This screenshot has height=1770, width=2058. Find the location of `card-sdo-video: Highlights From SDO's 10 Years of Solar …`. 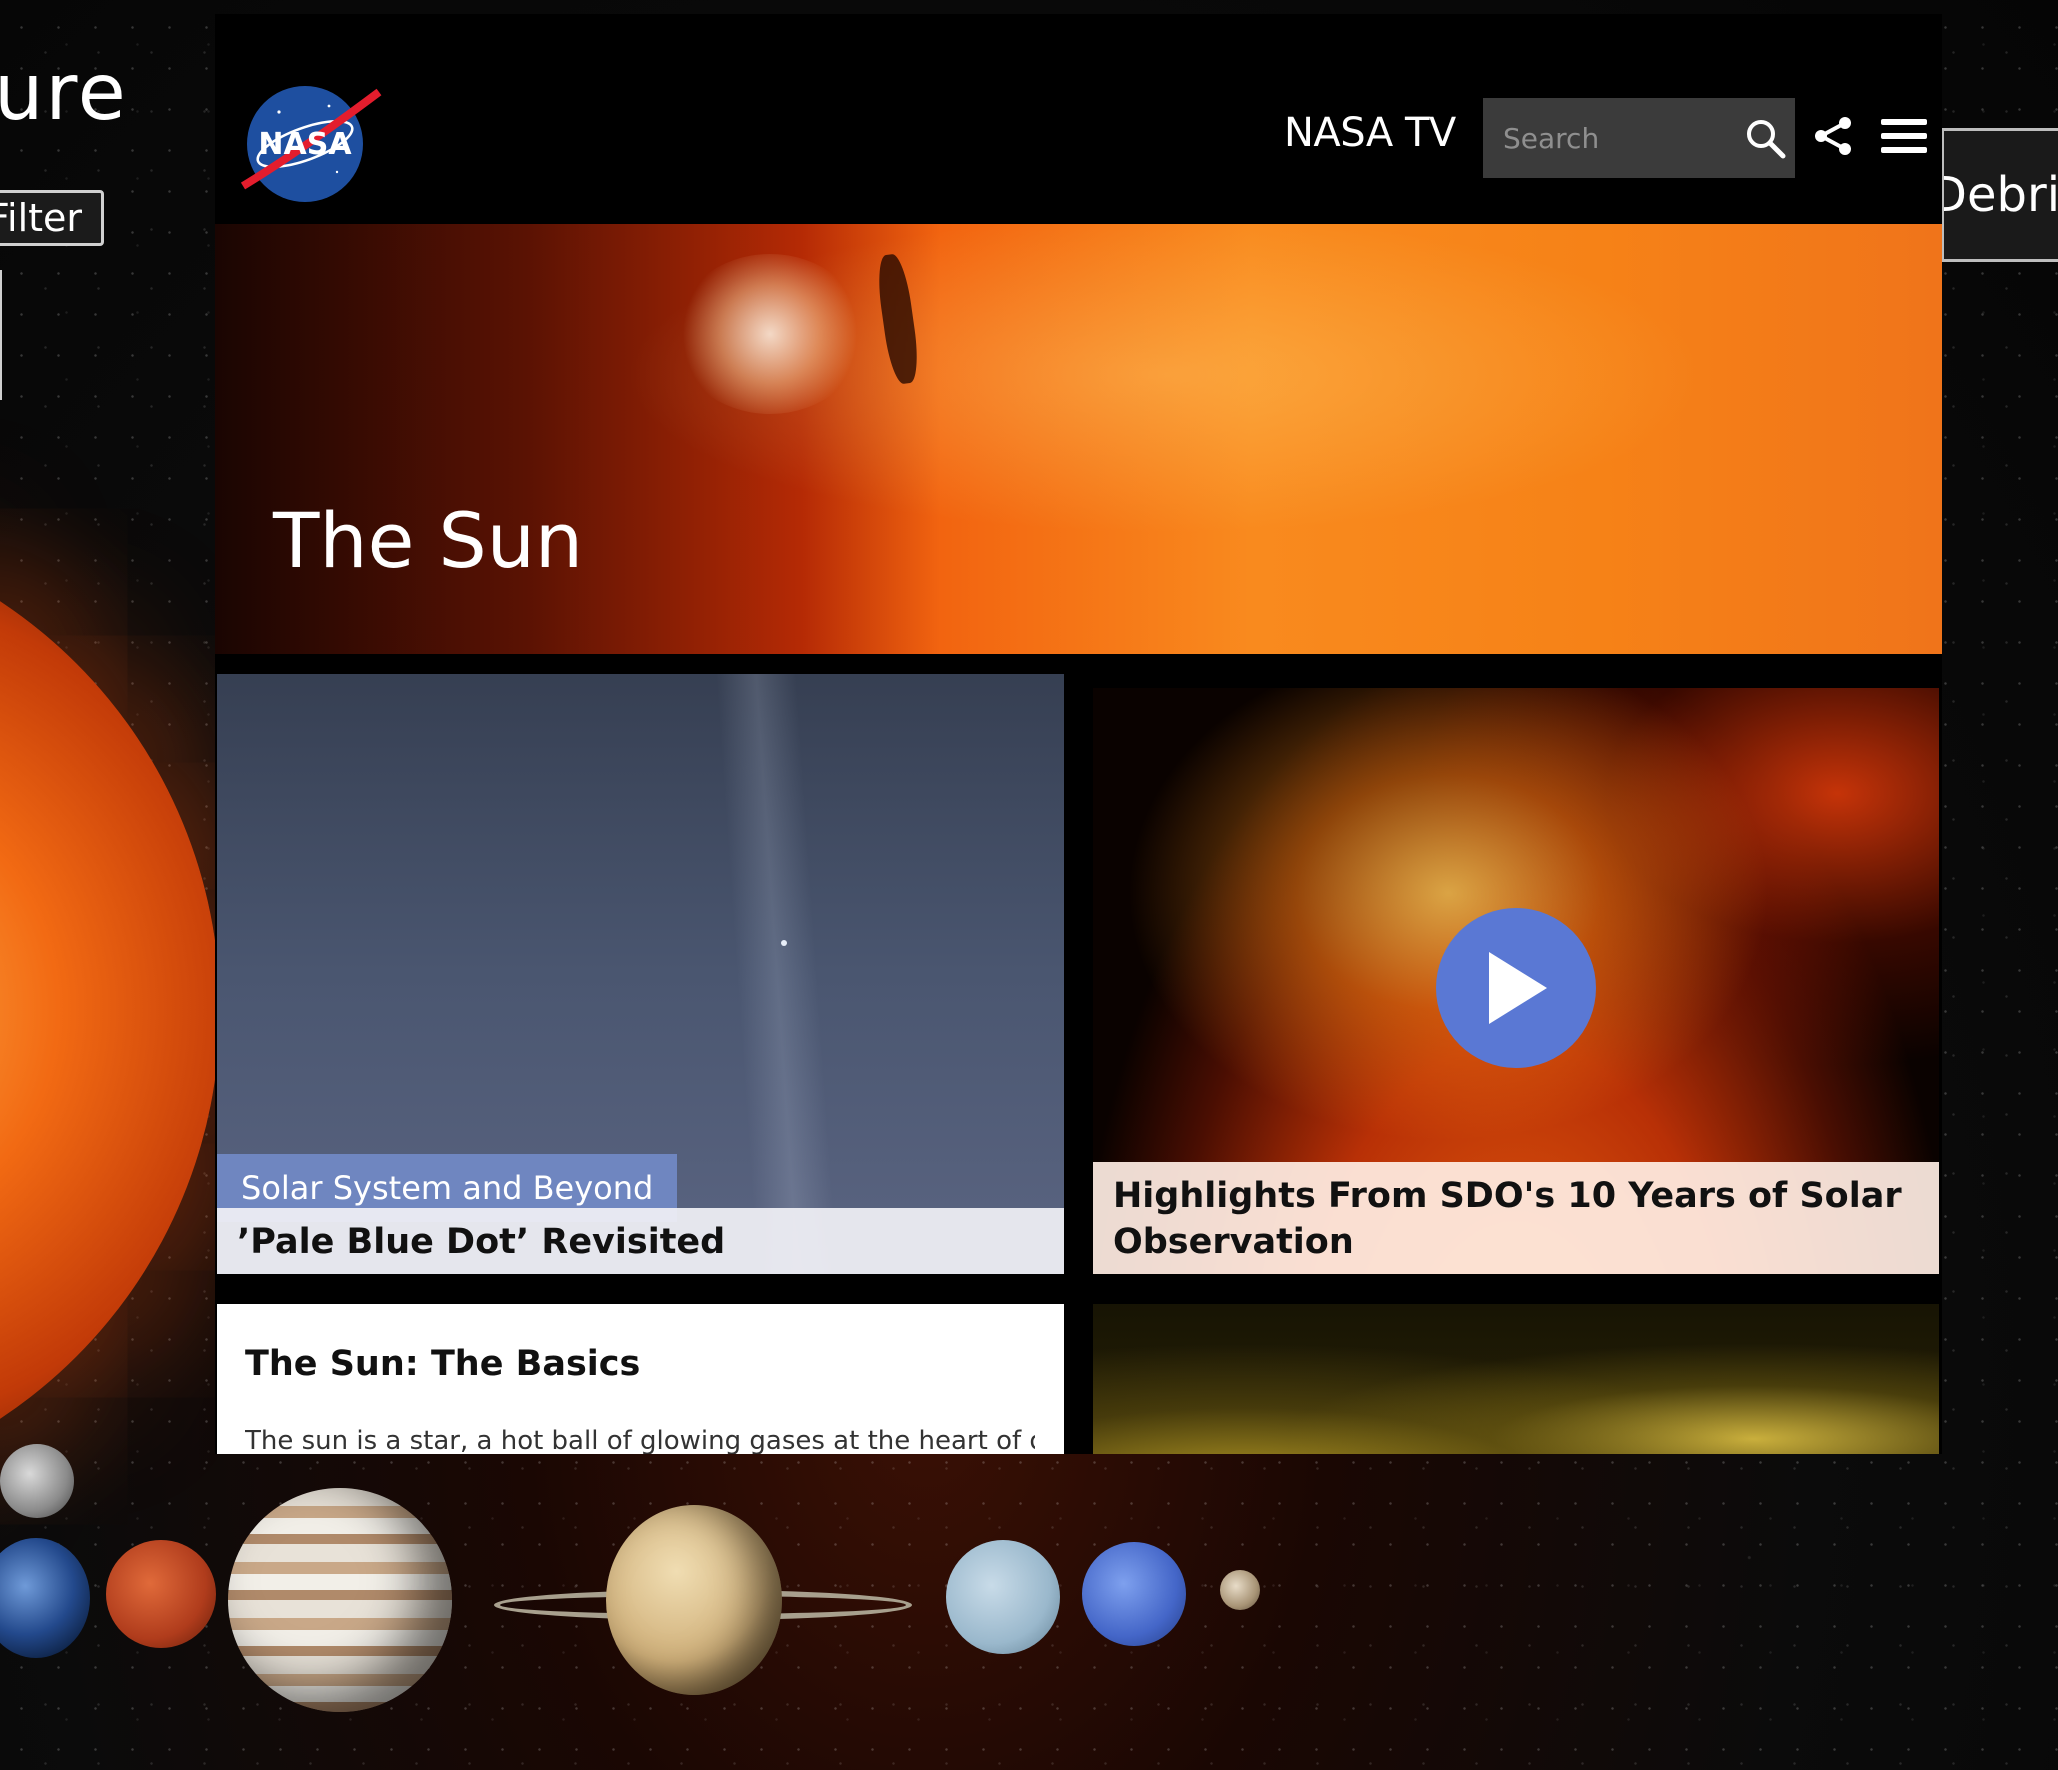

card-sdo-video: Highlights From SDO's 10 Years of Solar … is located at coordinates (1516, 981).